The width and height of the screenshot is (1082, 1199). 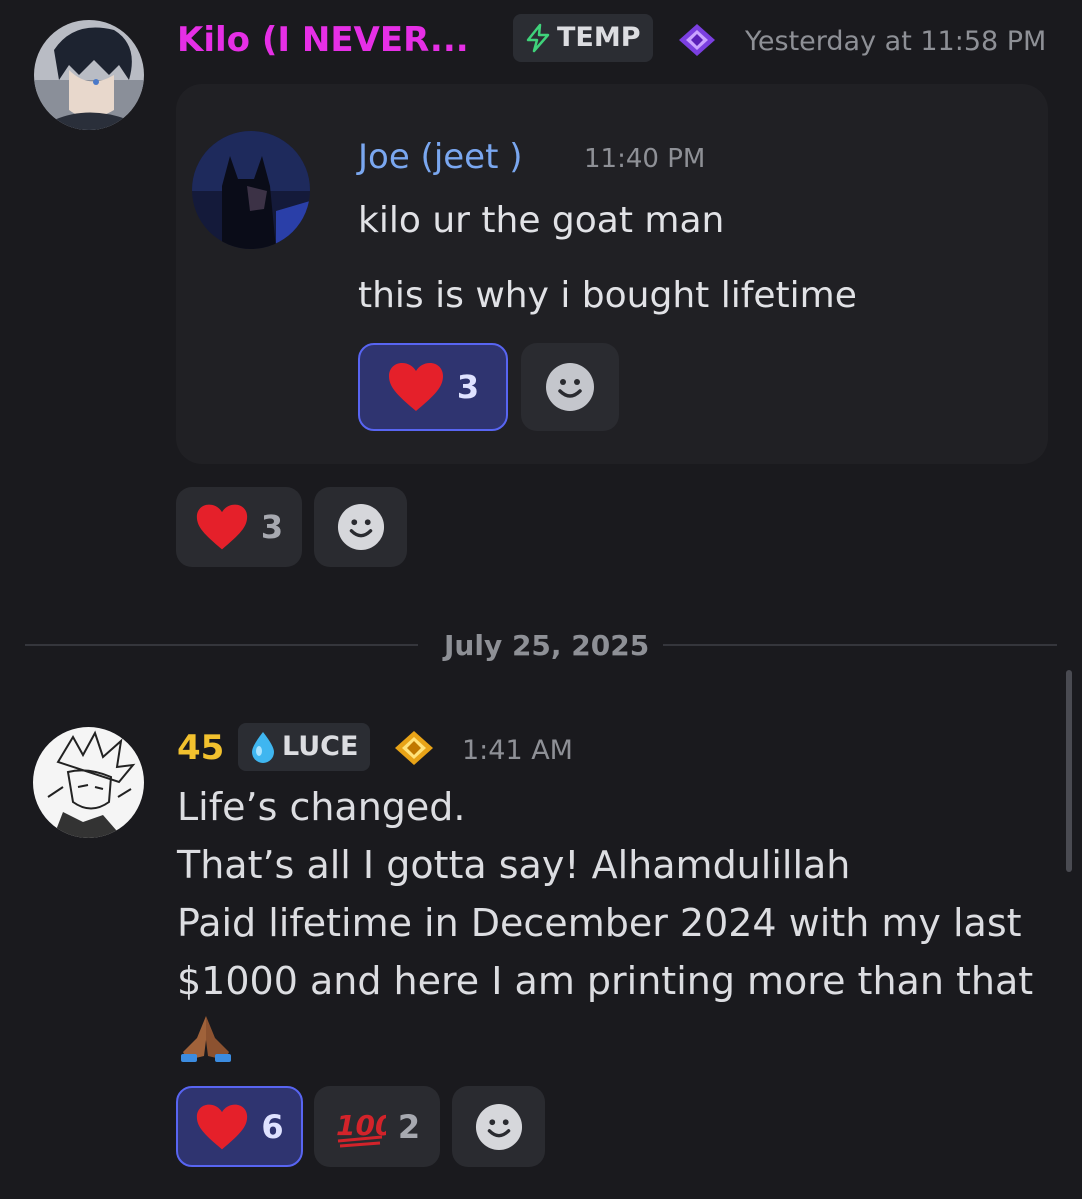 I want to click on divider-line-right, so click(x=860, y=645).